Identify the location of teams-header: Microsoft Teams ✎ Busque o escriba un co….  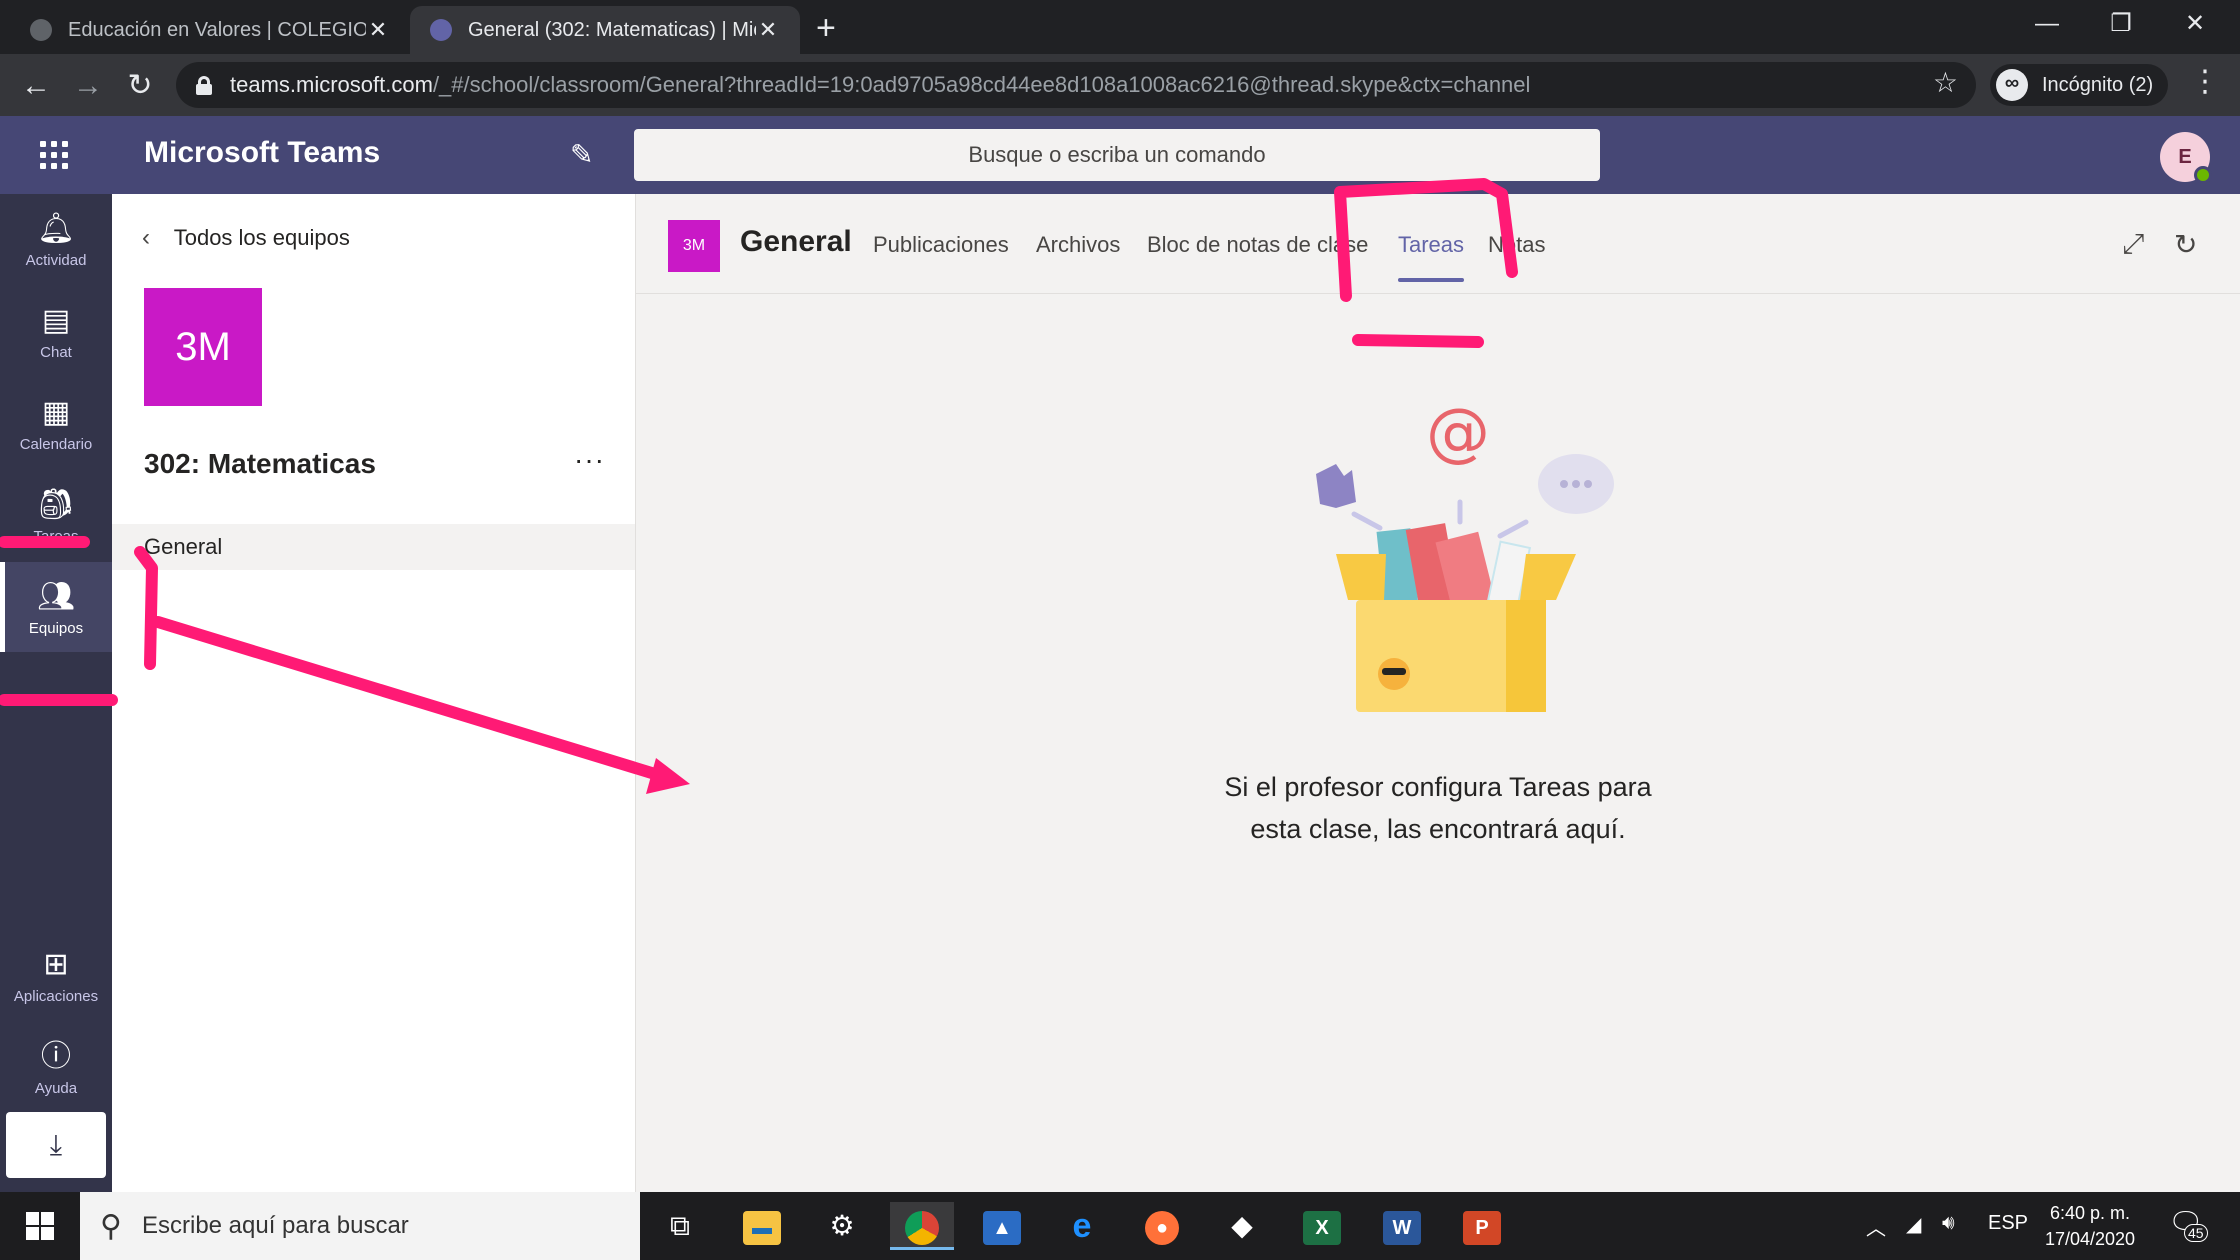
(1120, 155).